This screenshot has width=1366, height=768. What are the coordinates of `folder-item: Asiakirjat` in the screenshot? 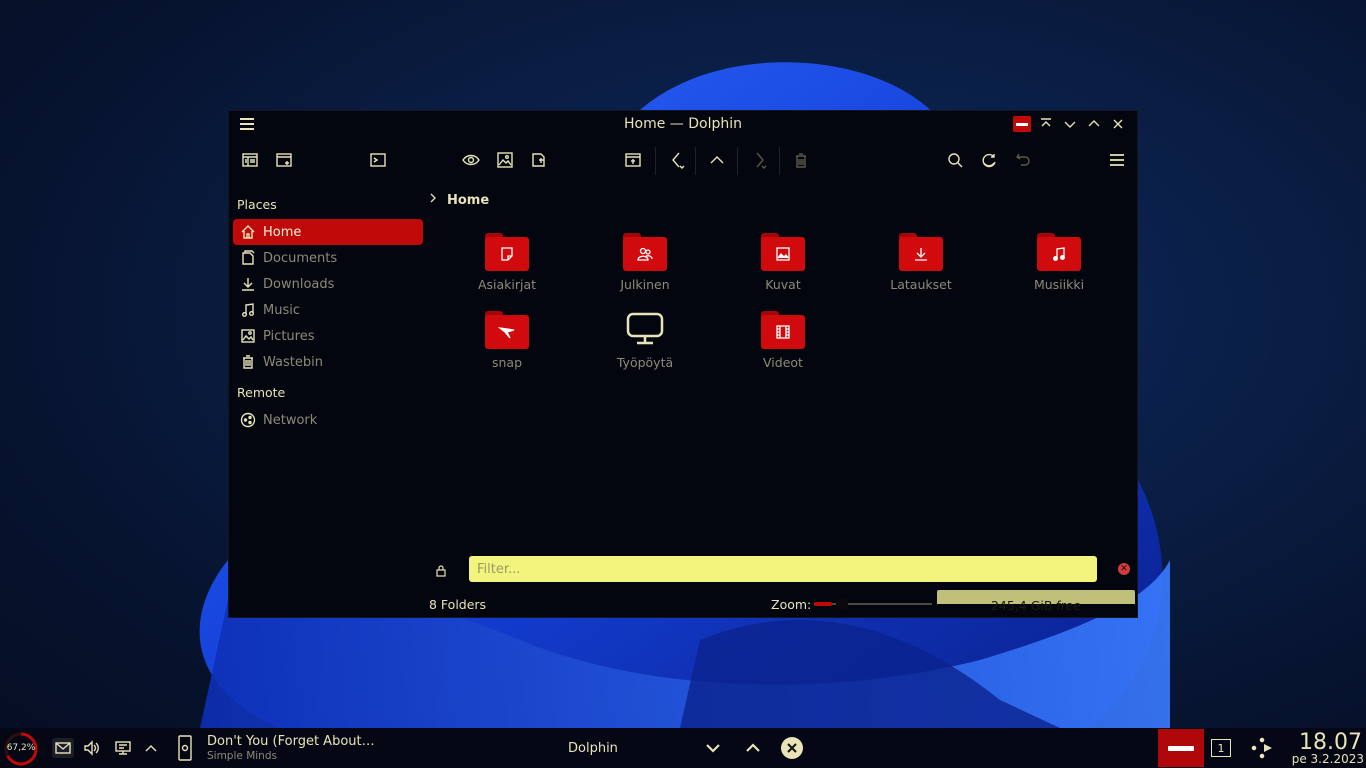 It's located at (507, 265).